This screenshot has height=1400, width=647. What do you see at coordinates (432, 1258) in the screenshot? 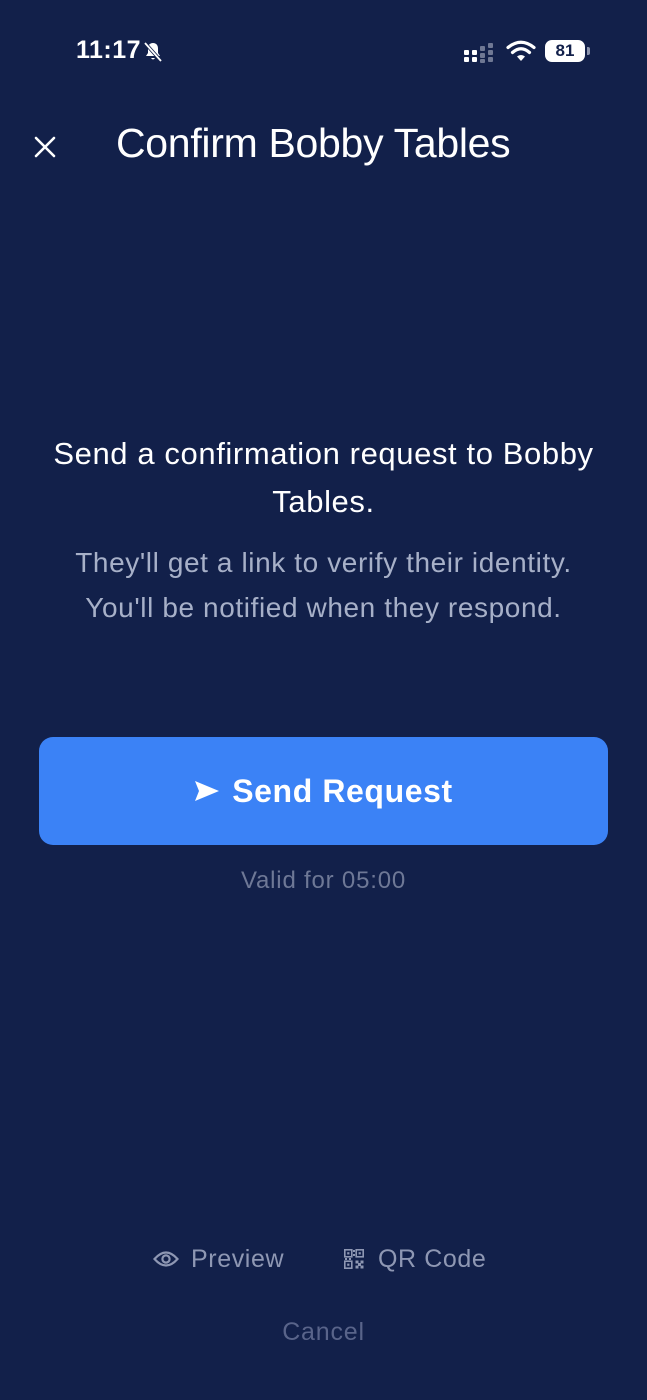
I see `qr-code-label: QR Code` at bounding box center [432, 1258].